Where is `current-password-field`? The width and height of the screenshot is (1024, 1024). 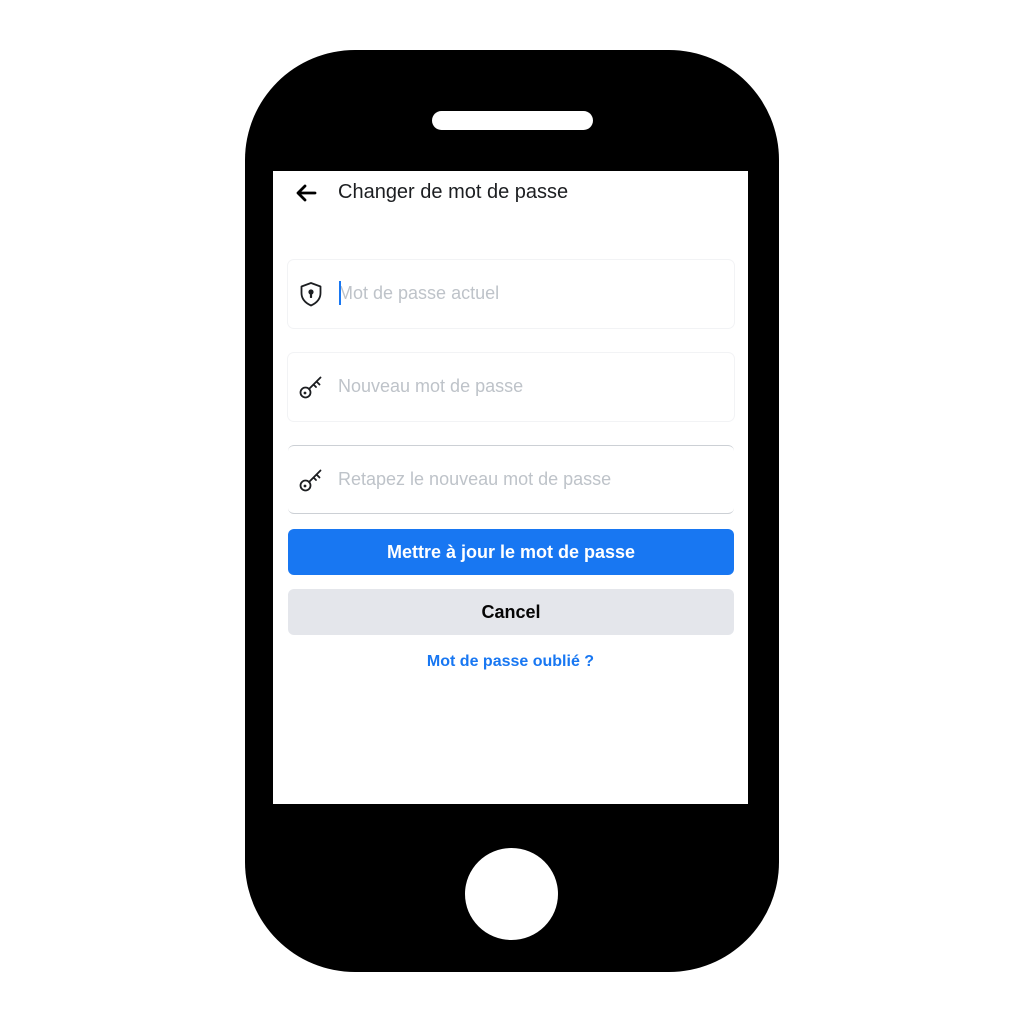 current-password-field is located at coordinates (511, 294).